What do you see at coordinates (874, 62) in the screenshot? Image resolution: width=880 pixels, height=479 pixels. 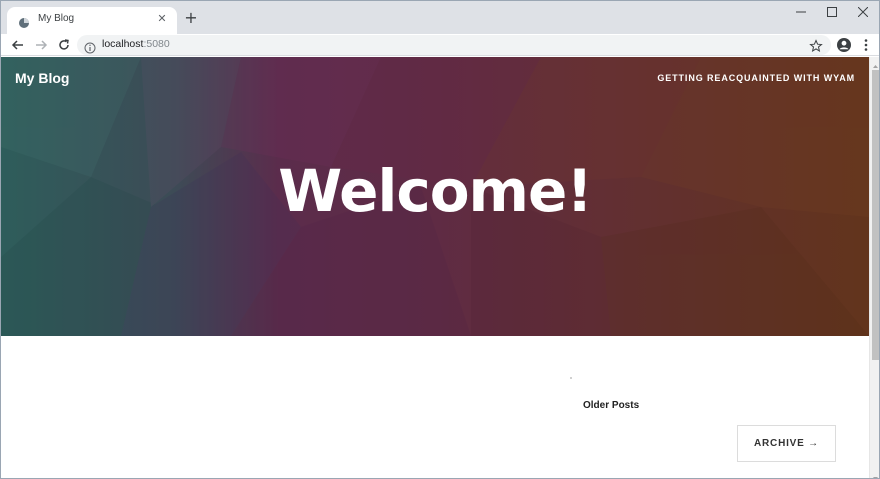 I see `scroll-up-arrow-icon` at bounding box center [874, 62].